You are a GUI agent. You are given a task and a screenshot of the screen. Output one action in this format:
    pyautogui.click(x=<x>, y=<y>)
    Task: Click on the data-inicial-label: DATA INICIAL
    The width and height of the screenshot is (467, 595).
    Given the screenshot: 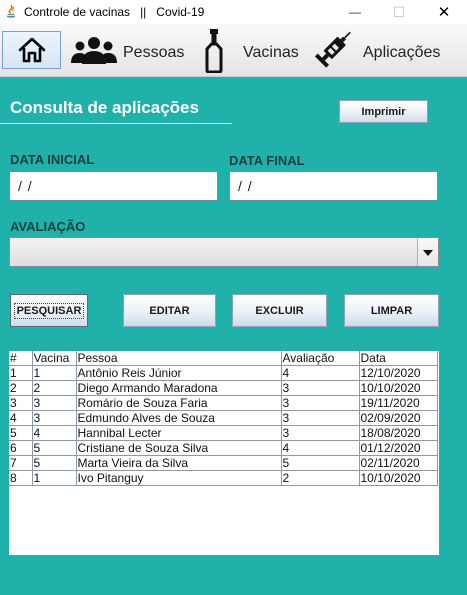 What is the action you would take?
    pyautogui.click(x=52, y=159)
    